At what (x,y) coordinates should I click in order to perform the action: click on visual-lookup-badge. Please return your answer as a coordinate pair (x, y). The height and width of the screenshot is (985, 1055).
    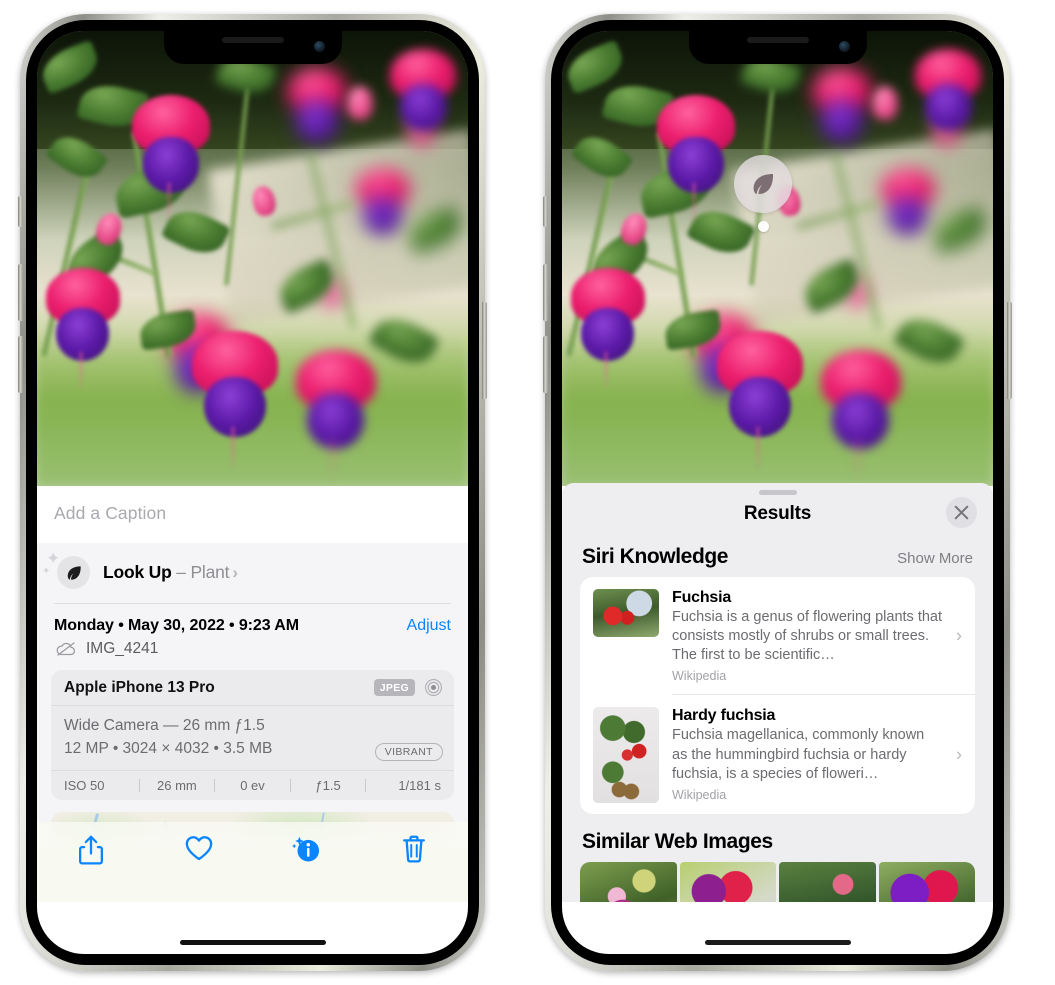
    Looking at the image, I should click on (763, 193).